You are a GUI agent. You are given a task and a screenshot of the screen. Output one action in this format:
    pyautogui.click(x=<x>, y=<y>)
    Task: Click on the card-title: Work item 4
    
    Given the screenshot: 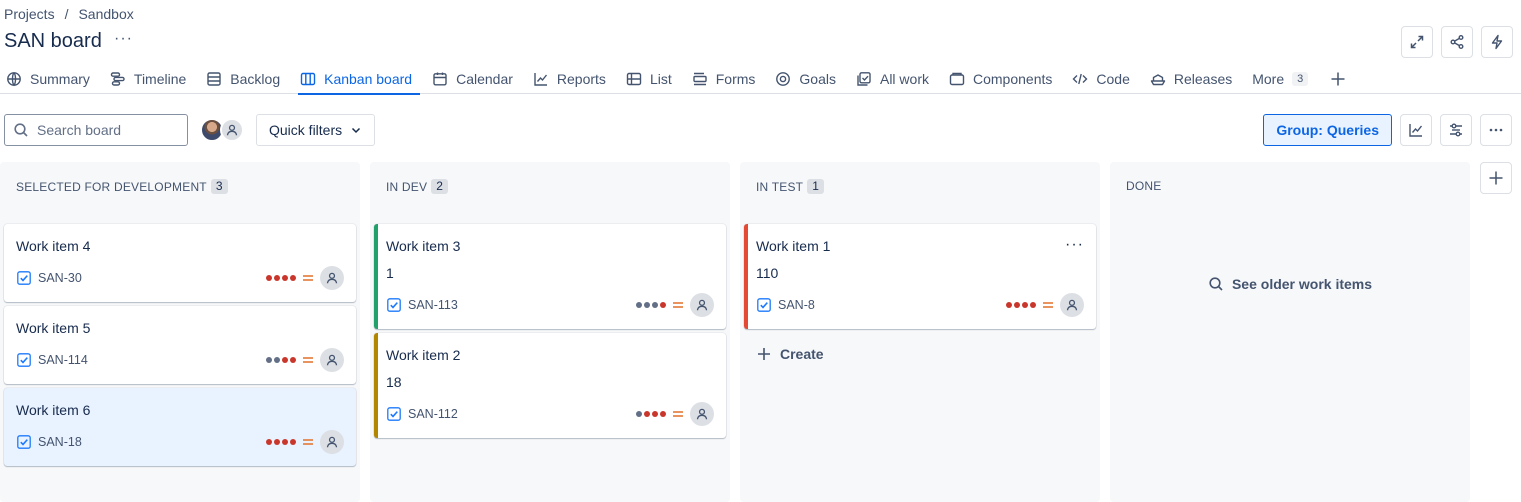 What is the action you would take?
    pyautogui.click(x=53, y=246)
    